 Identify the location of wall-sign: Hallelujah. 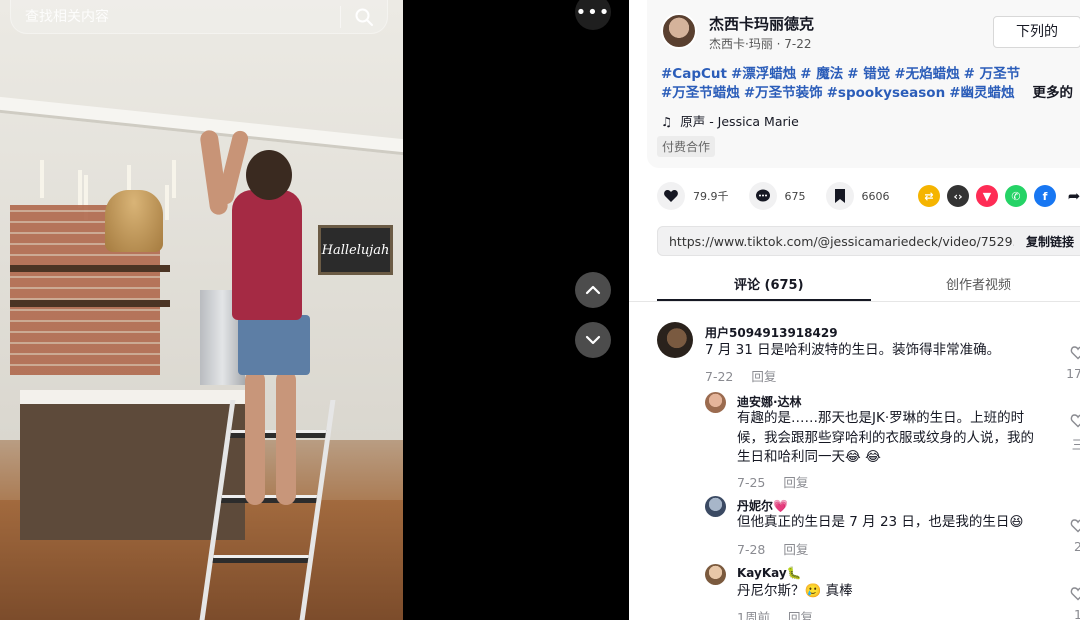
(355, 250).